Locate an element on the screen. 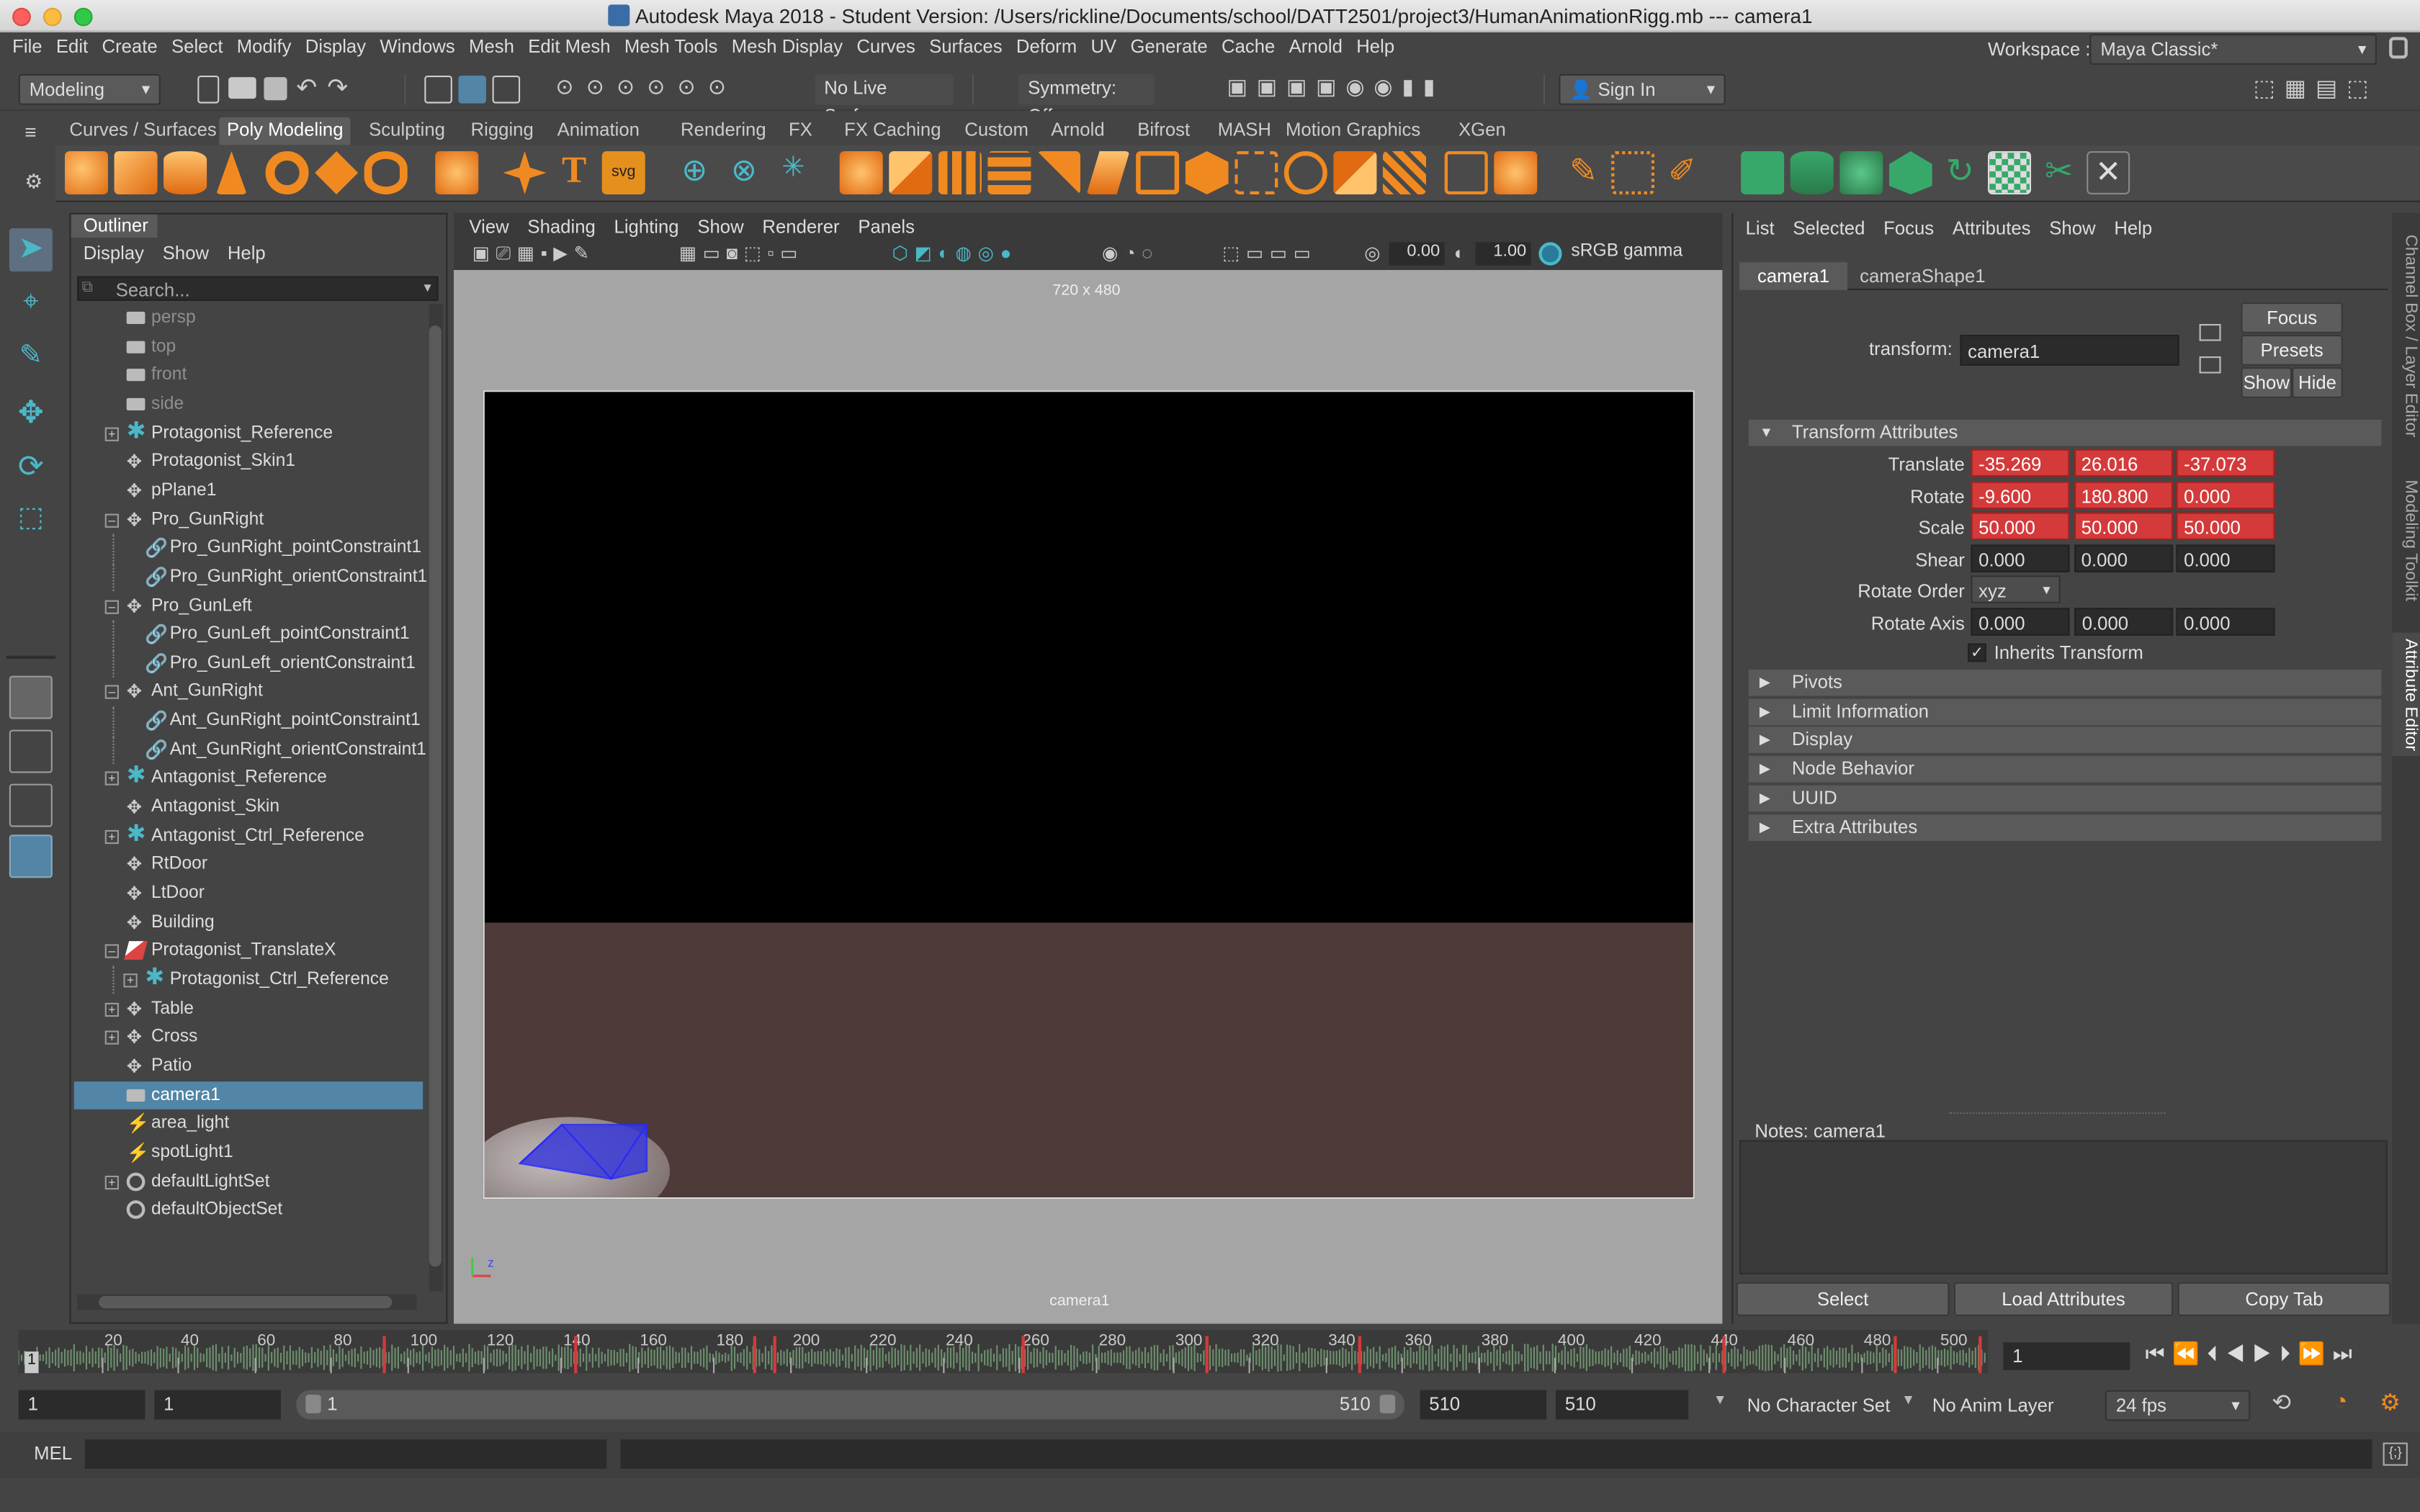 Image resolution: width=2420 pixels, height=1512 pixels. target-weld-icon is located at coordinates (1305, 172).